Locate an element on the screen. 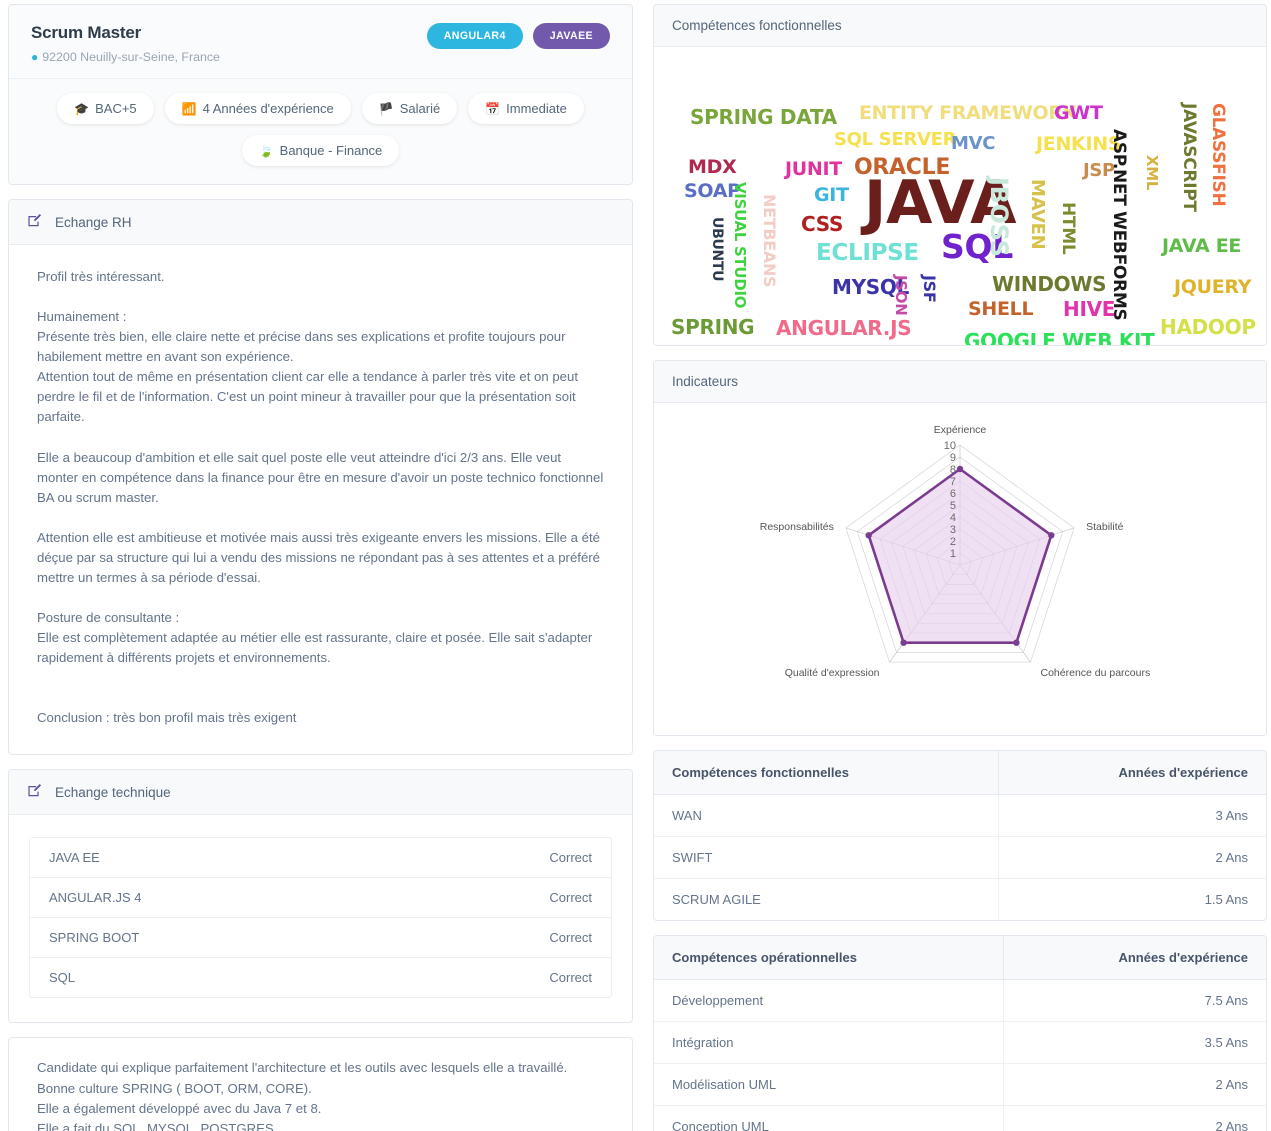  svg-text: Qualité d'expression is located at coordinates (832, 673).